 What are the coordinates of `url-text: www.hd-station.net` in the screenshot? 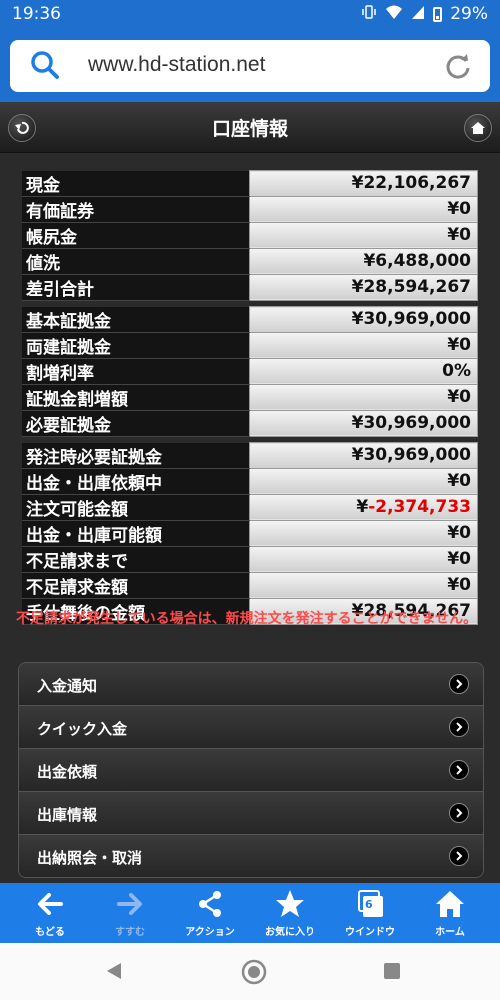 It's located at (176, 65).